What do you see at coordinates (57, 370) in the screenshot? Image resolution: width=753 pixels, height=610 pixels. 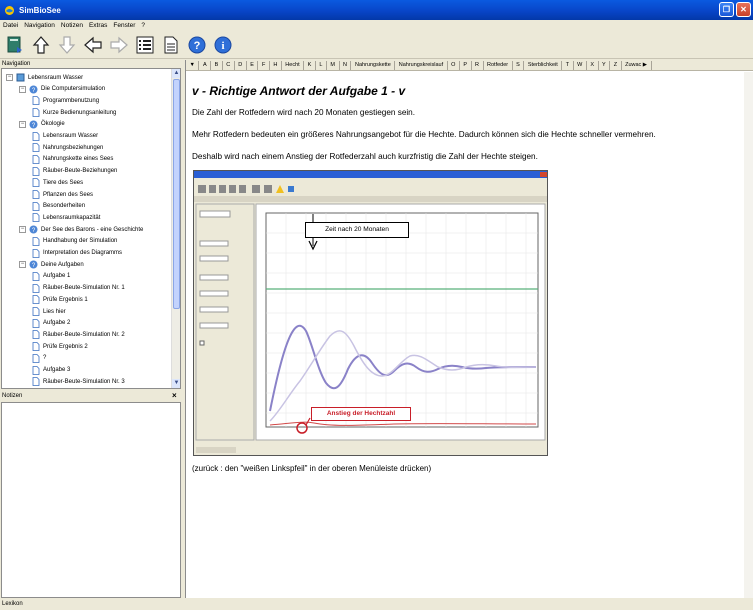 I see `tree-item-label: Aufgabe 3` at bounding box center [57, 370].